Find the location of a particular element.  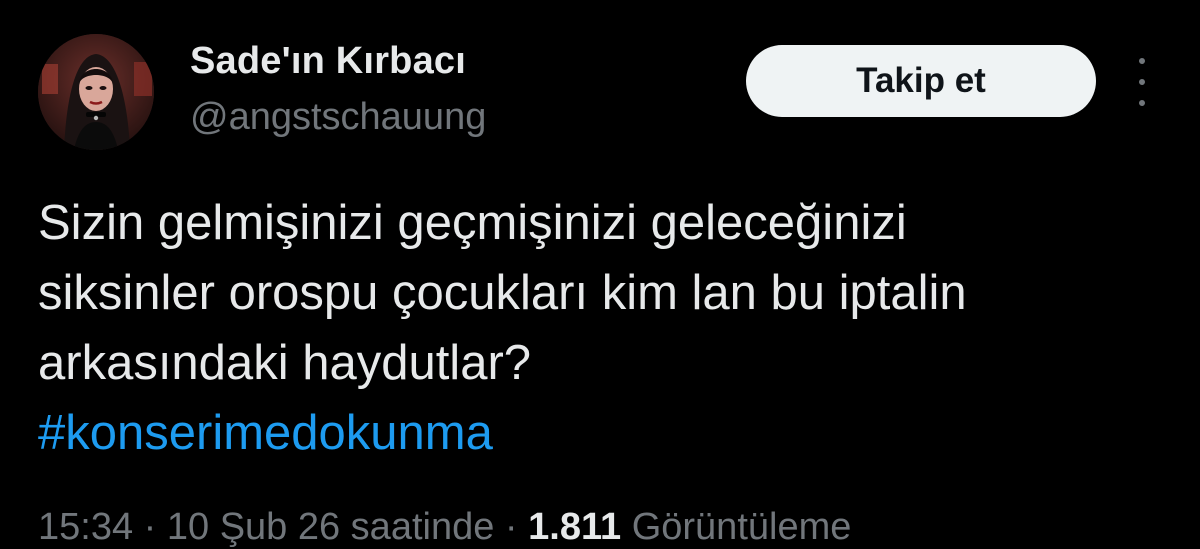

profile-photo-icon is located at coordinates (96, 92).